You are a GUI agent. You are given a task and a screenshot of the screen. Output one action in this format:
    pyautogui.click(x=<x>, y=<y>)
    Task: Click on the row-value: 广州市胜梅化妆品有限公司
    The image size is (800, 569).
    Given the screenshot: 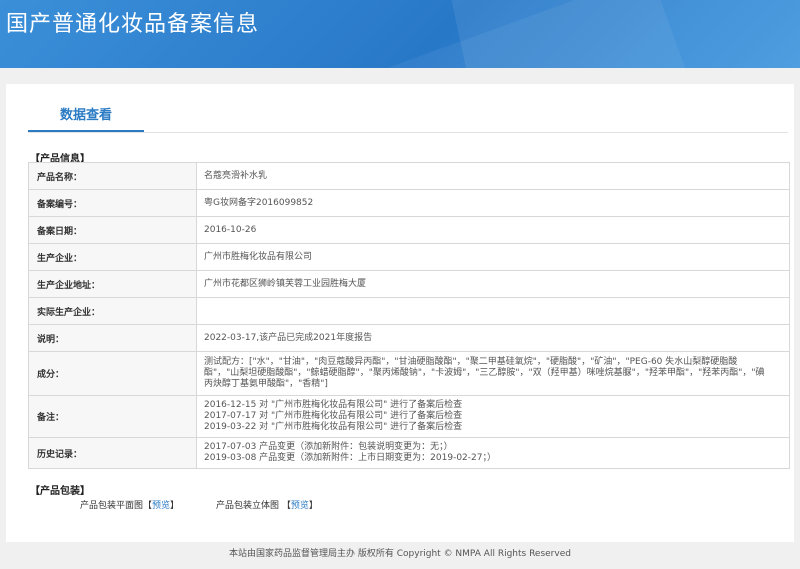 What is the action you would take?
    pyautogui.click(x=493, y=257)
    